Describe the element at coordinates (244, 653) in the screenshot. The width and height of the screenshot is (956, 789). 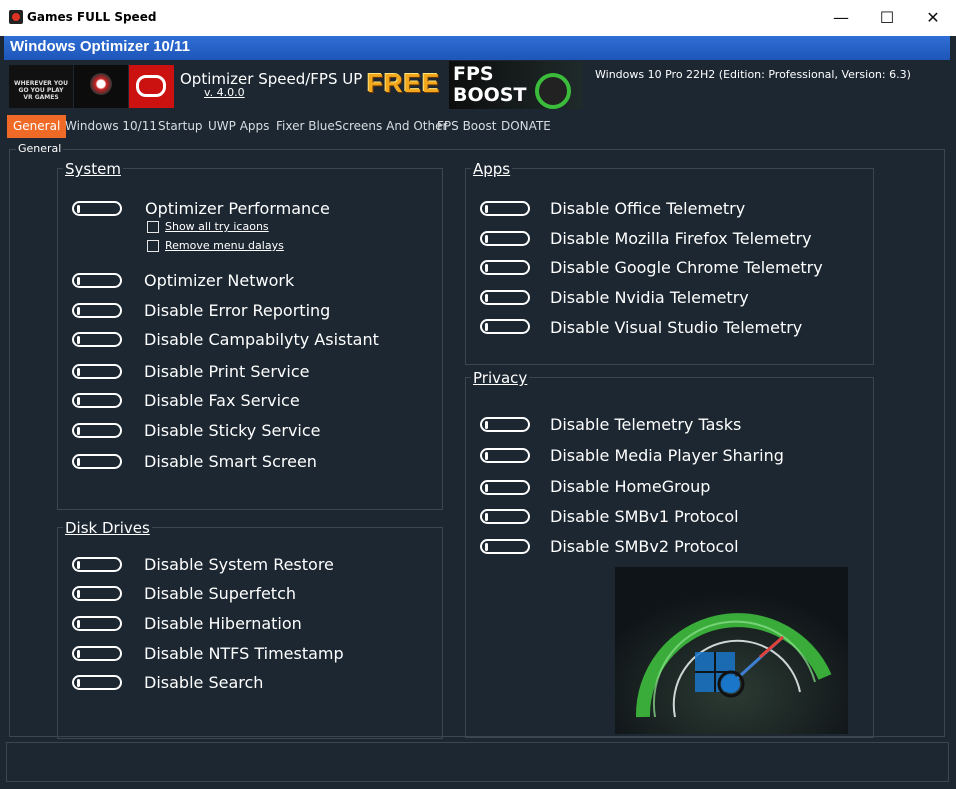
I see `label-ntfs-timestamp: Disable NTFS Timestamp` at that location.